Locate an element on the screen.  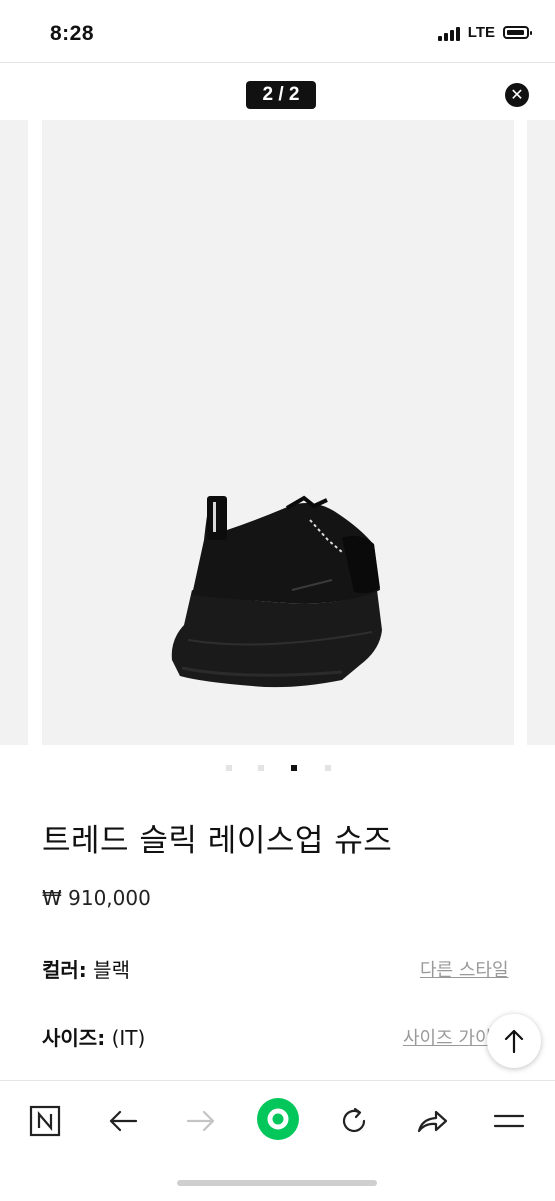
menu-icon is located at coordinates (509, 1121).